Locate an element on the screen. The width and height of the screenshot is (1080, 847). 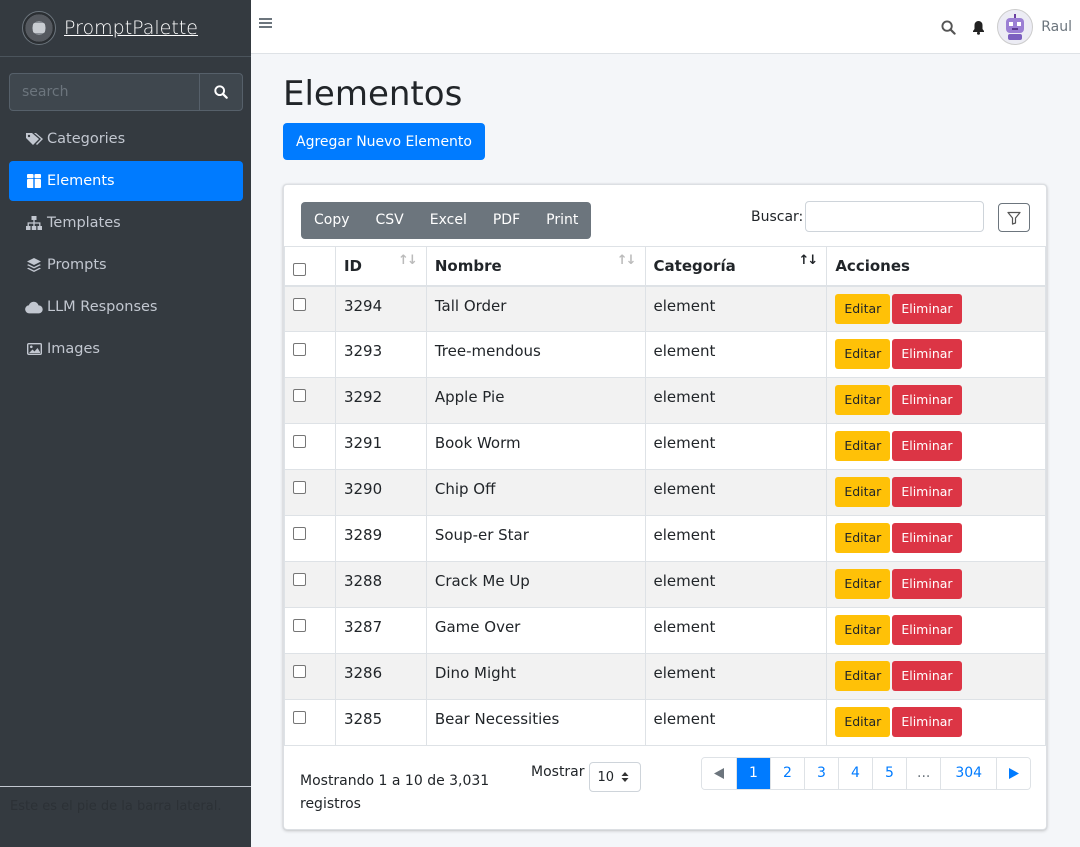
table-row: 3294 Tall Order element Editar Eliminar is located at coordinates (665, 308).